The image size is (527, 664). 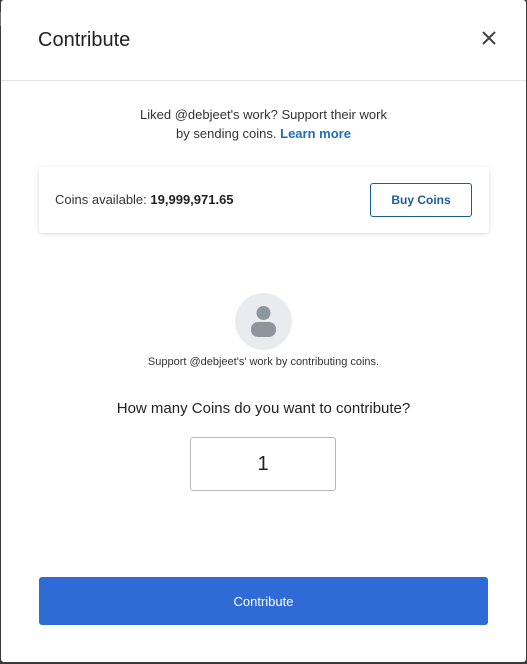 I want to click on coins-available-card: Coins available: 19,999,971.65 Buy Coins, so click(x=264, y=200).